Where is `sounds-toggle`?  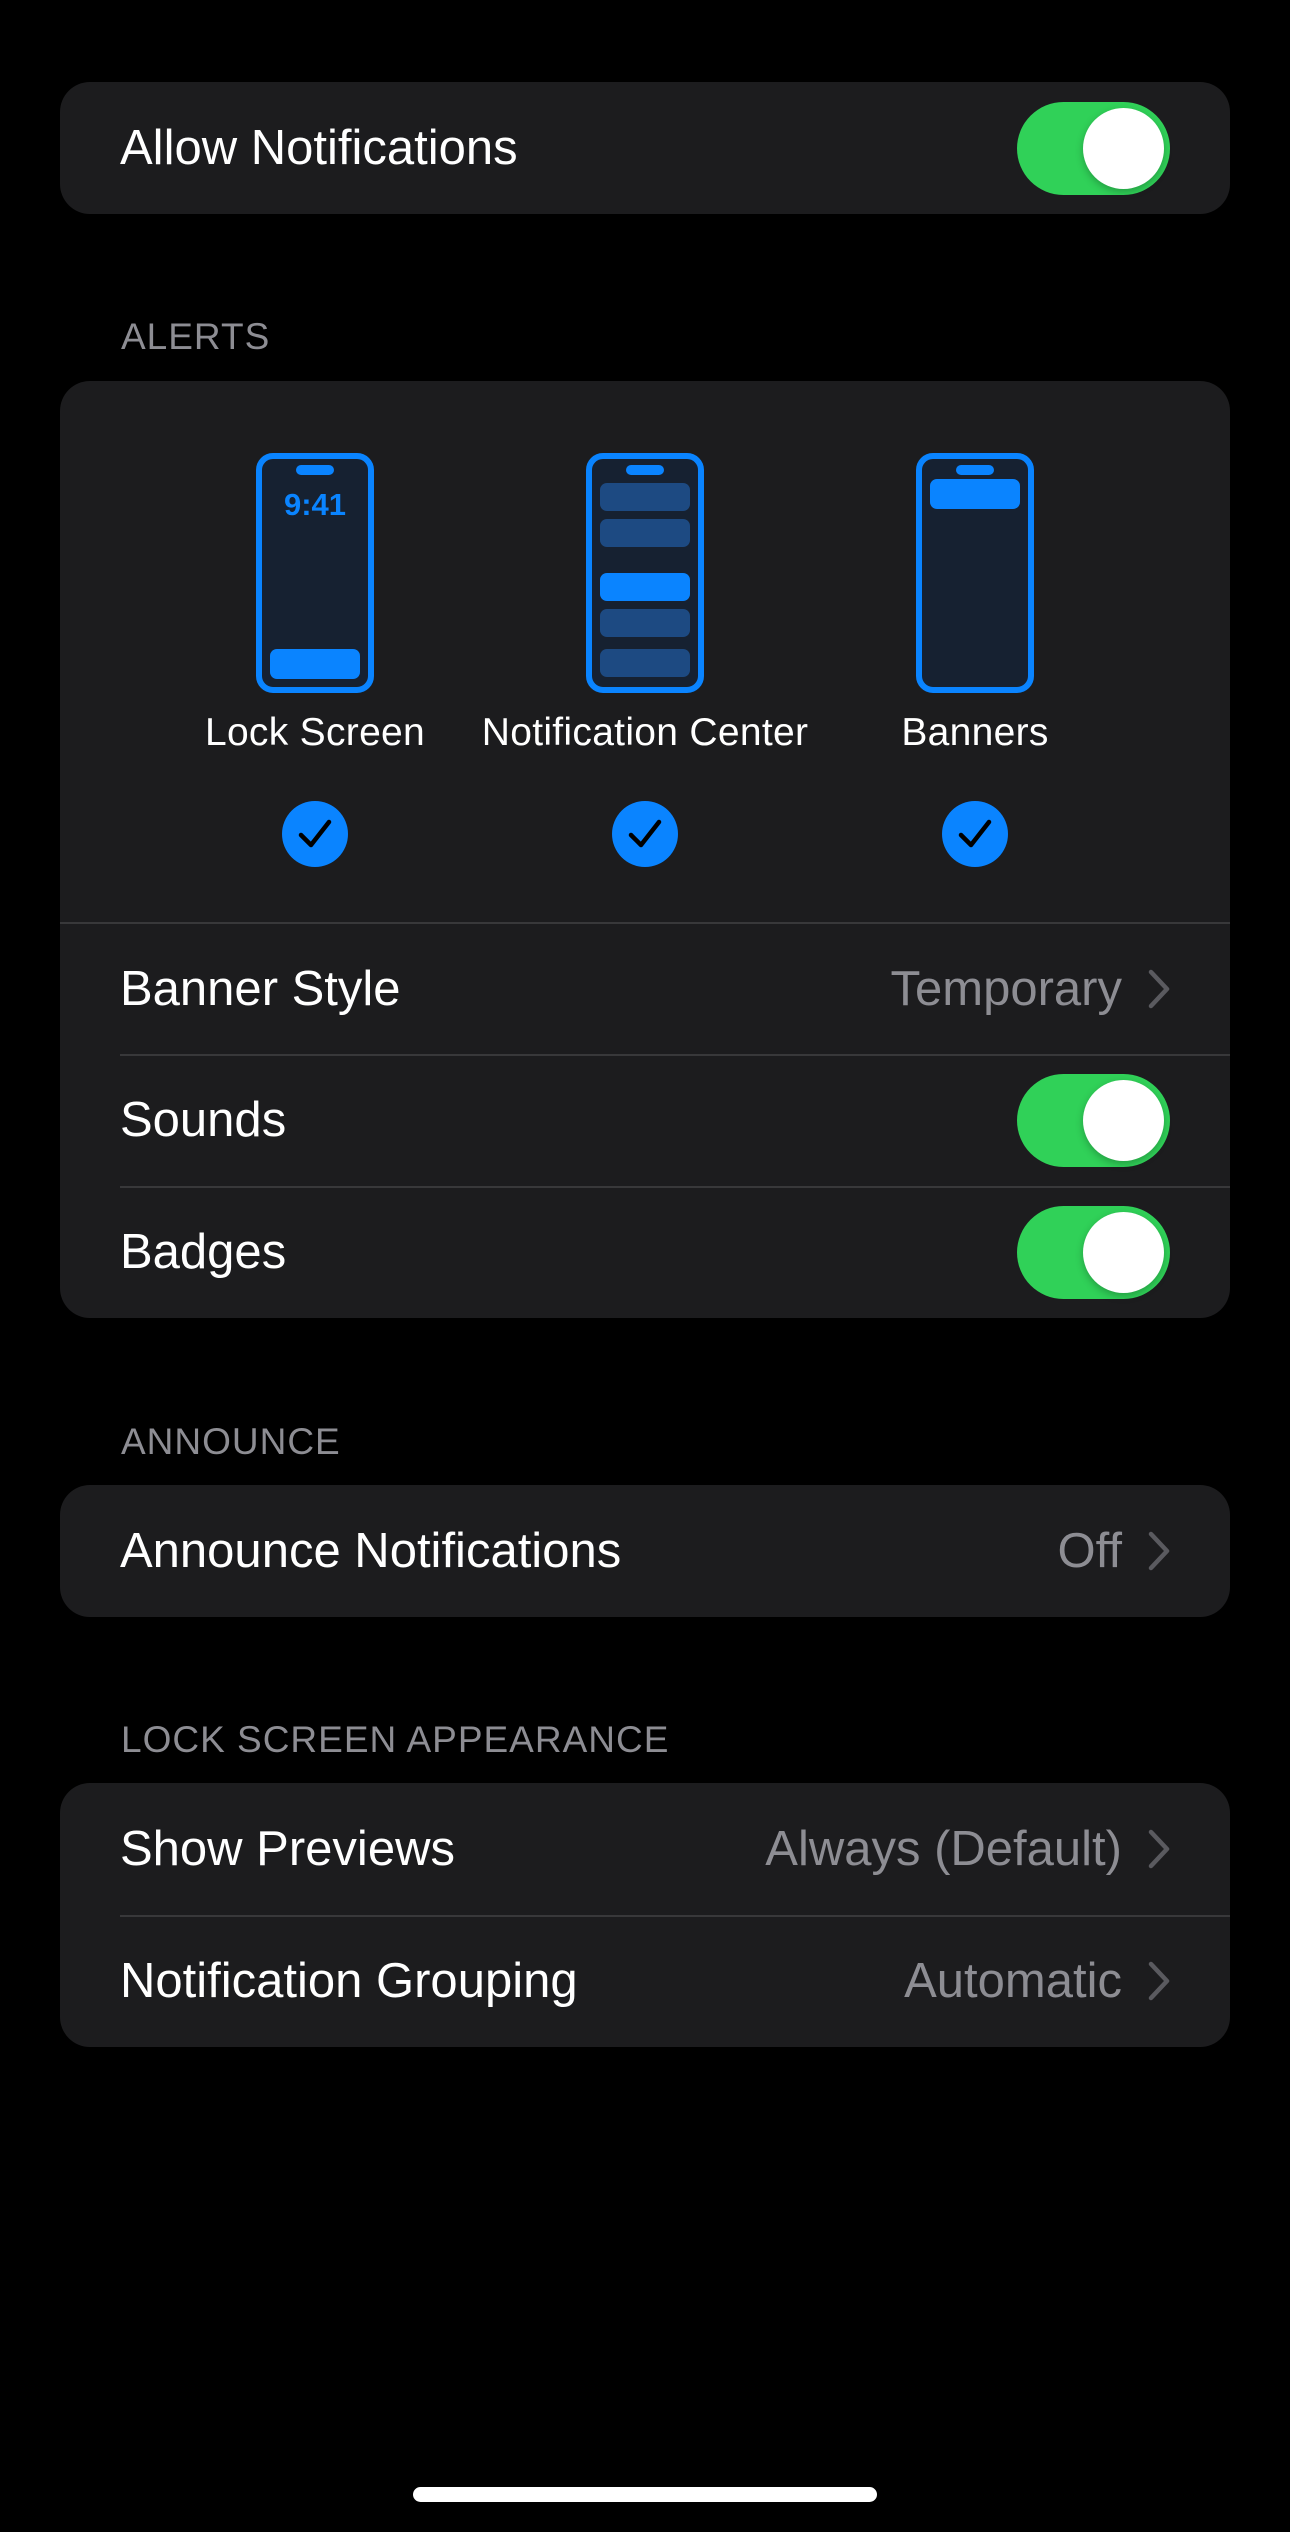 sounds-toggle is located at coordinates (1093, 1120).